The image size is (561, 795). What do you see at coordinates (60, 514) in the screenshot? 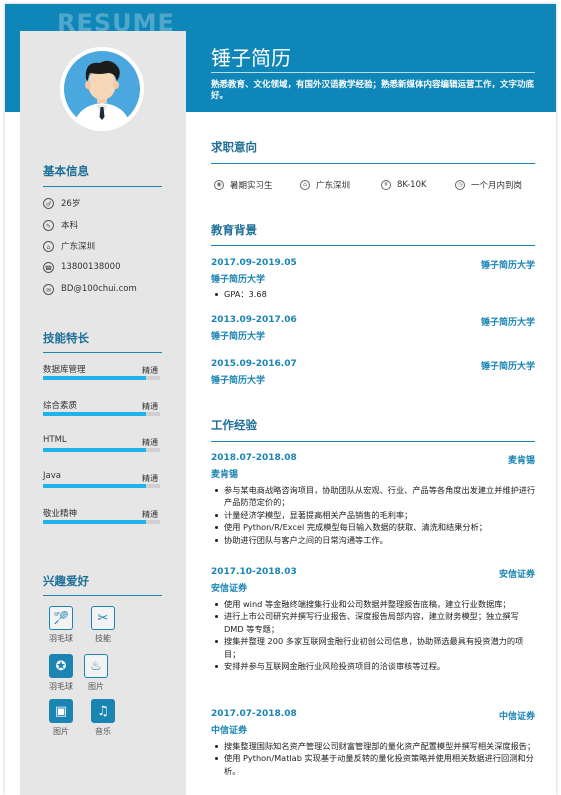
I see `skill-name: 敬业精神` at bounding box center [60, 514].